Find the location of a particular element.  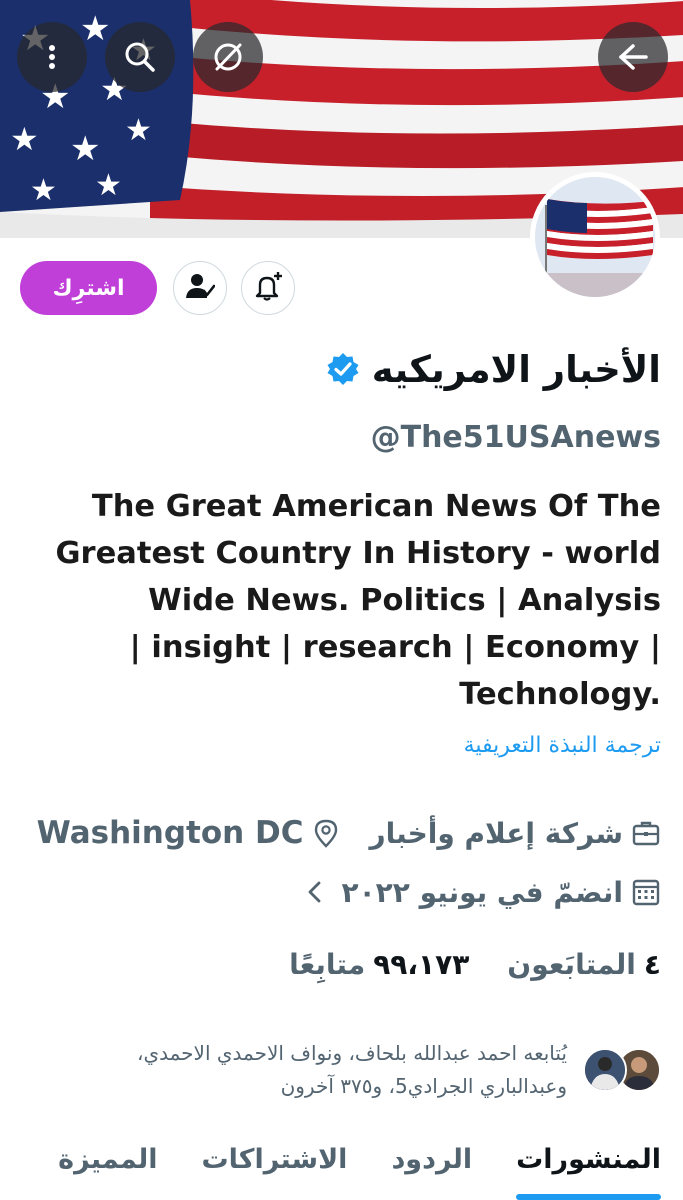

profile-name-row: الأخبار الامريكيه is located at coordinates (493, 369).